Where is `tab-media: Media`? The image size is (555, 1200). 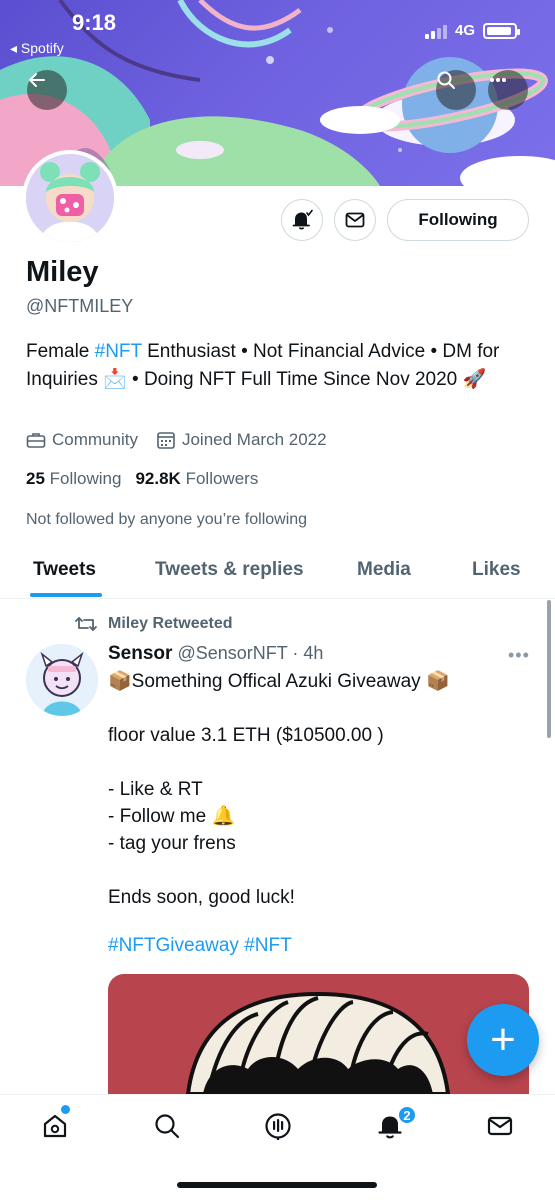
tab-media: Media is located at coordinates (384, 570).